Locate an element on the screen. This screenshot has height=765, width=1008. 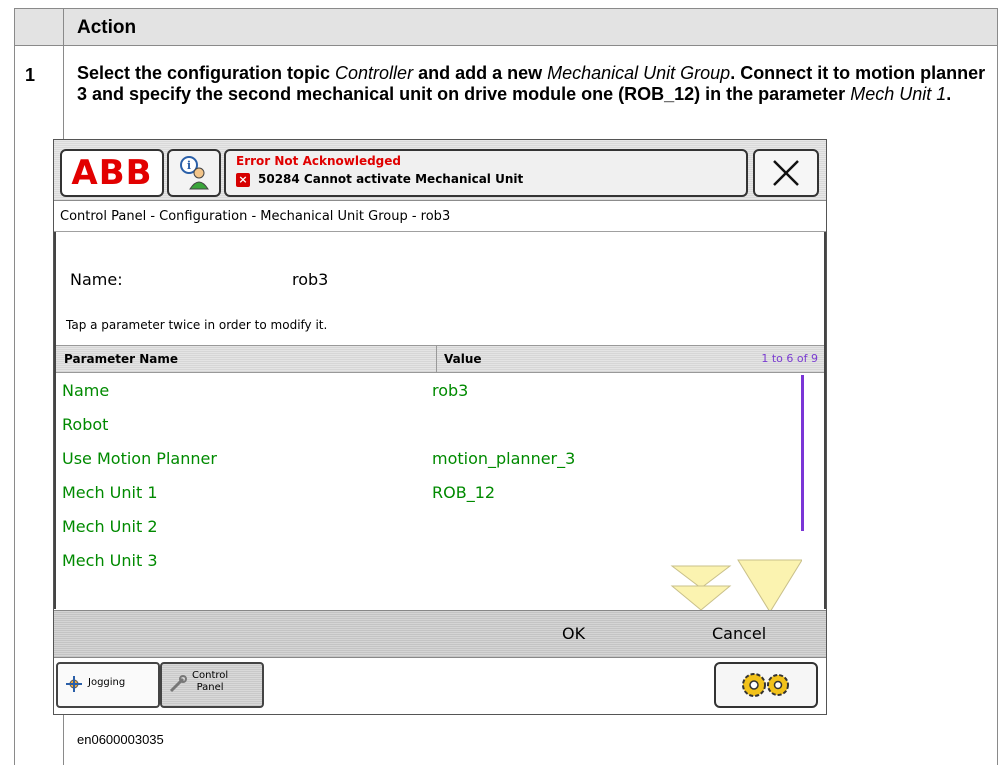
parameter-name: Mech Unit 3 is located at coordinates (110, 560).